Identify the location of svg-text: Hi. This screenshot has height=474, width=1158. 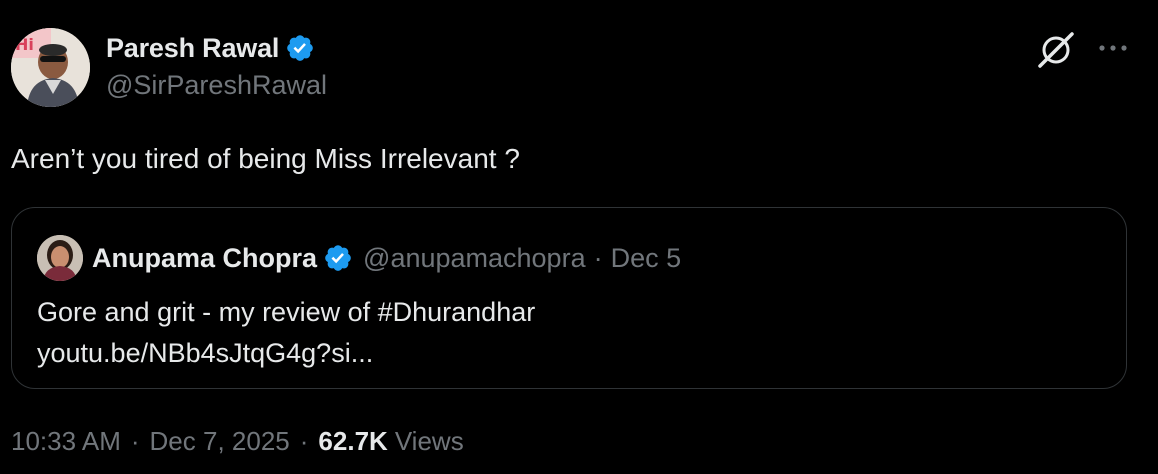
(24, 44).